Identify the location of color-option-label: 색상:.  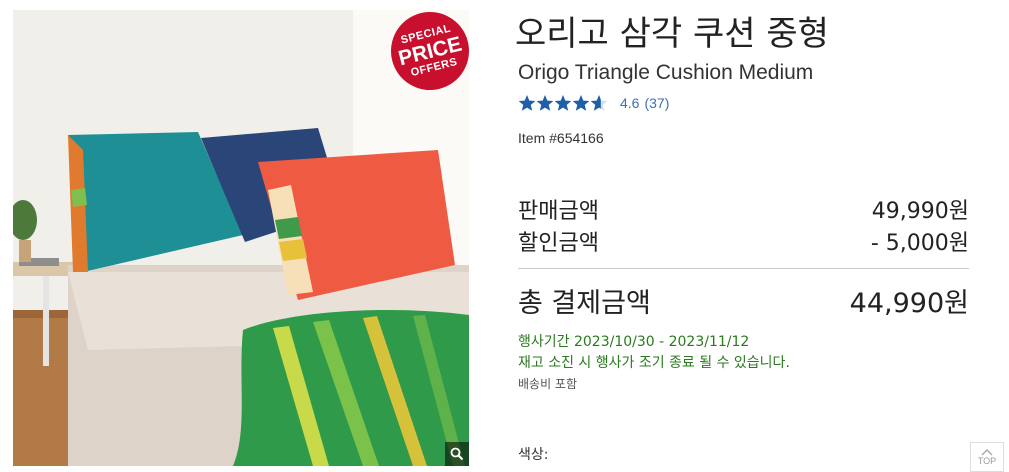
(533, 455).